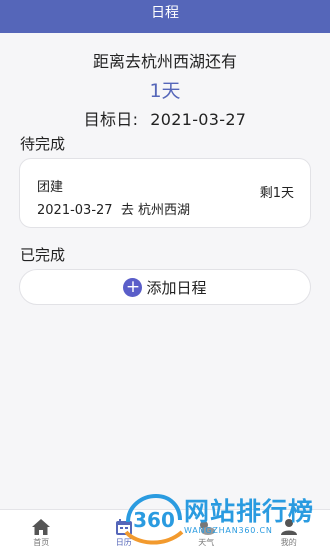 The width and height of the screenshot is (330, 550). I want to click on user-icon, so click(288, 527).